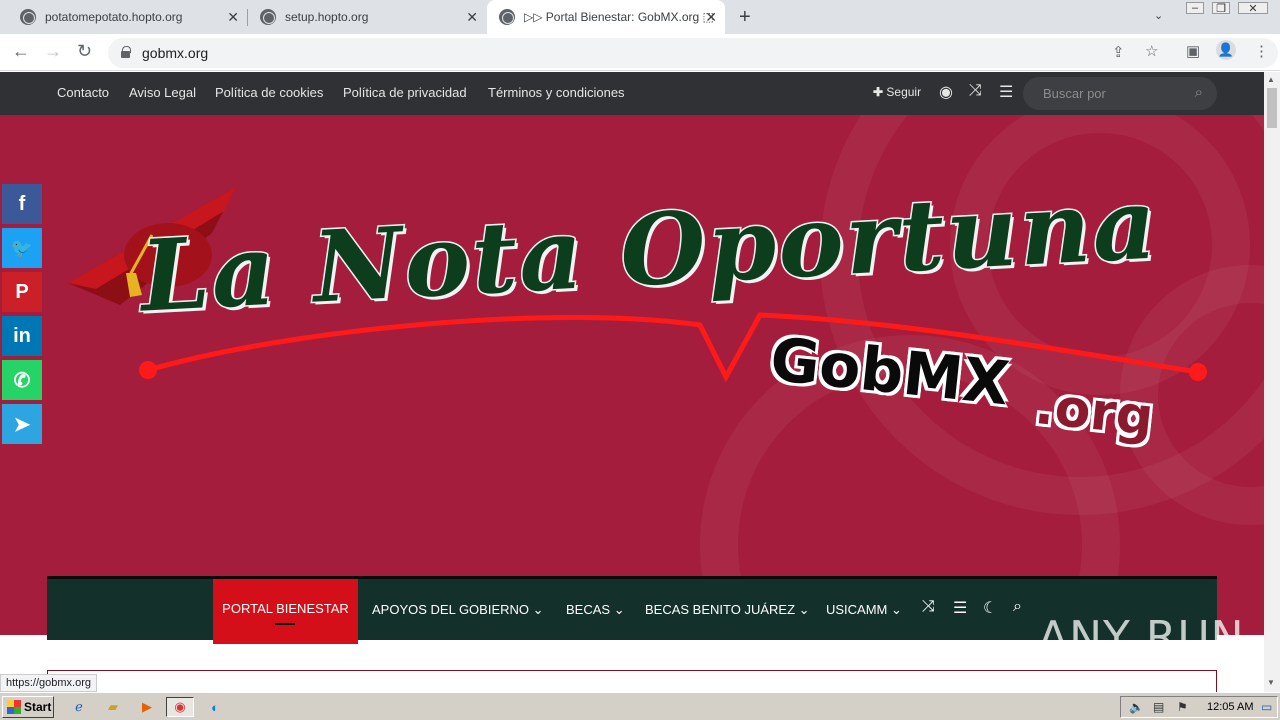 The width and height of the screenshot is (1280, 720). I want to click on tab-potatomepotato: potatomepotato.hopto.org ✕, so click(123, 17).